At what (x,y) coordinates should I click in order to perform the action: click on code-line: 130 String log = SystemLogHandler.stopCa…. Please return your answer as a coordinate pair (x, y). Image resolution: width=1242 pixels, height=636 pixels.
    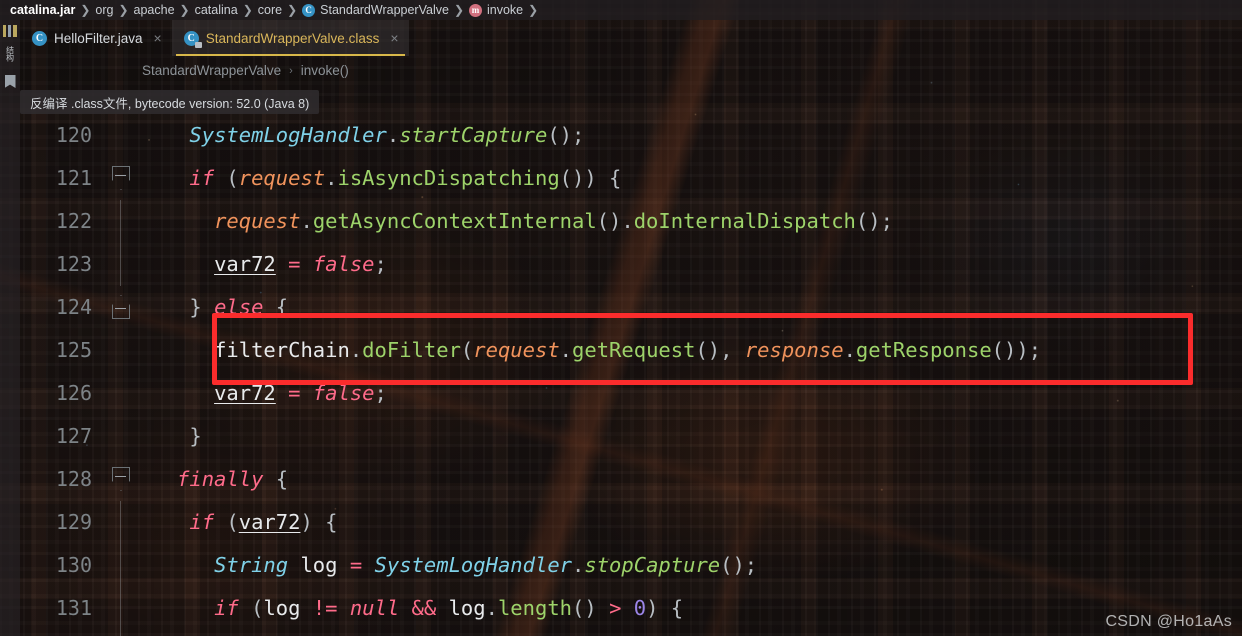
    Looking at the image, I should click on (631, 565).